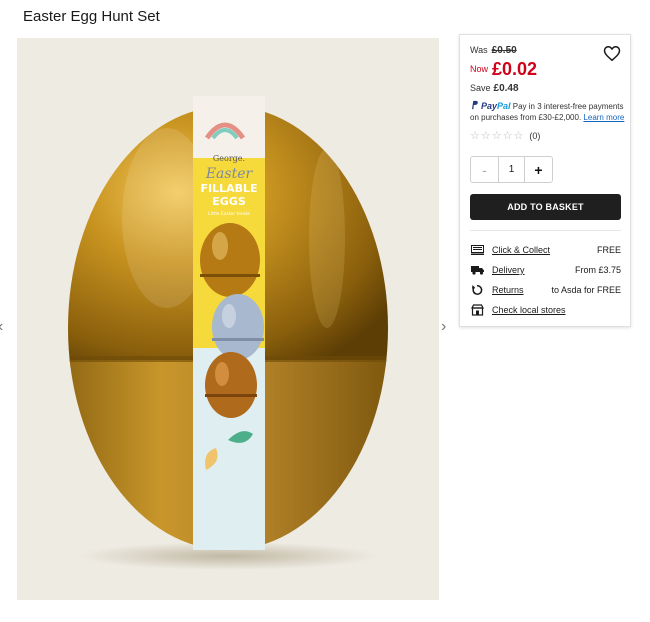 The image size is (650, 622). What do you see at coordinates (477, 270) in the screenshot?
I see `truck-icon` at bounding box center [477, 270].